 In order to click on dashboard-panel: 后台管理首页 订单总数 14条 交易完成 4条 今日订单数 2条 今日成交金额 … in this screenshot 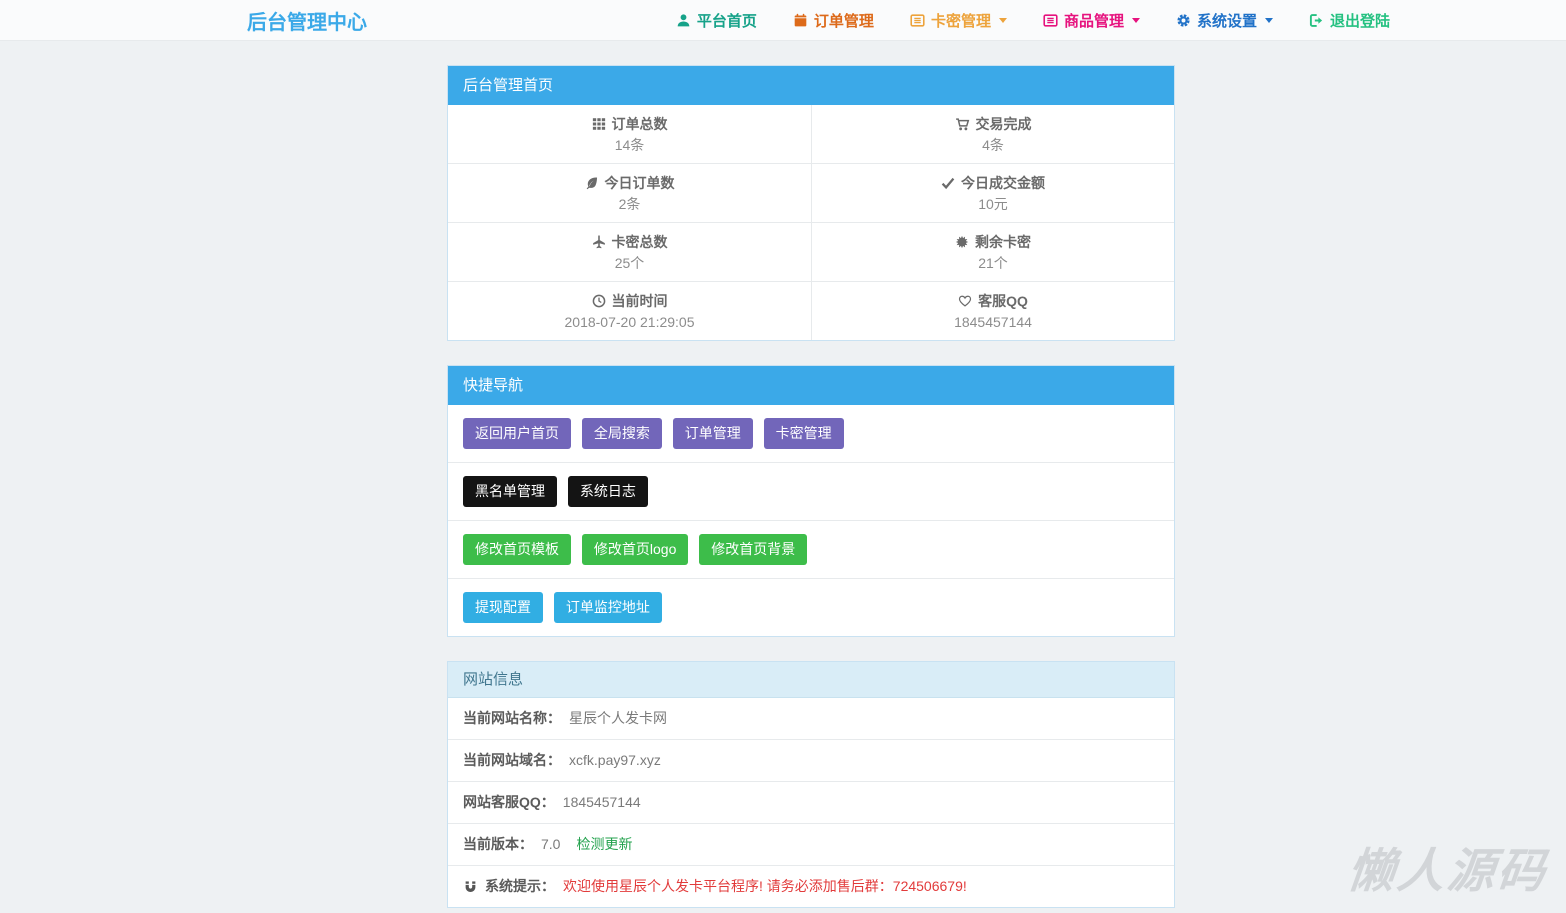, I will do `click(811, 203)`.